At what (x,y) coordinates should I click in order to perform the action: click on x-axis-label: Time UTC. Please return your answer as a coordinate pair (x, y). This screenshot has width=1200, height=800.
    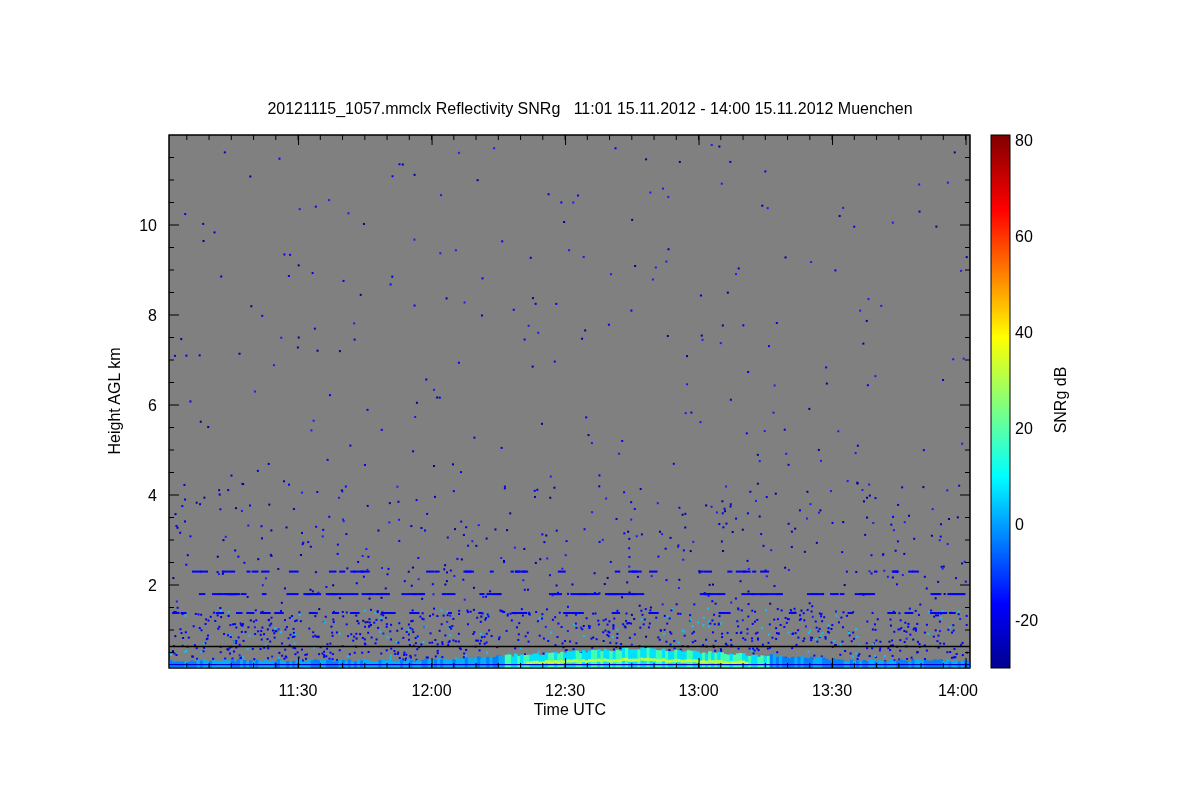
    Looking at the image, I should click on (570, 709).